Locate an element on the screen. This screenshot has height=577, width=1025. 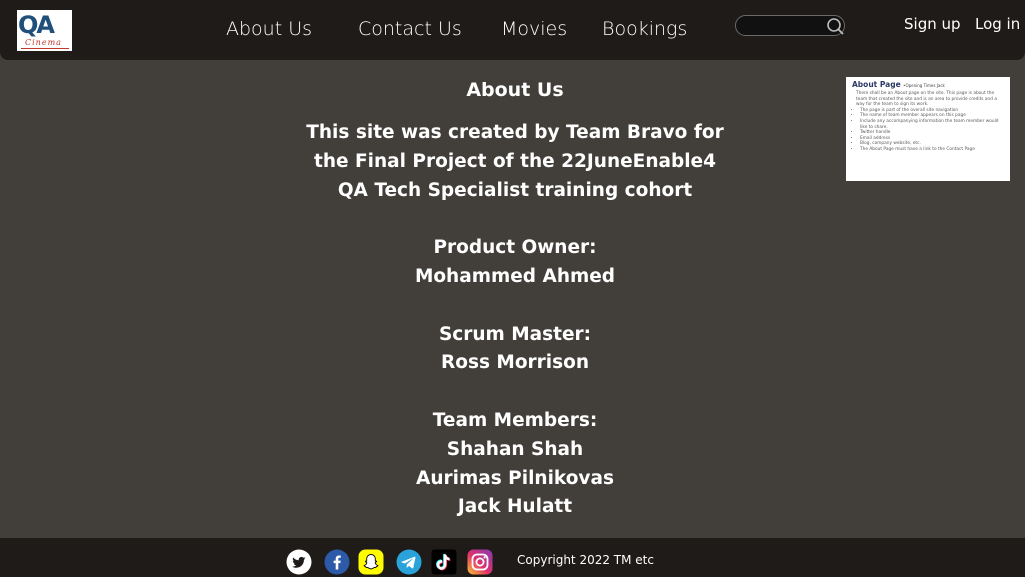
footer: Copyright 2022 TM etc is located at coordinates (512, 557).